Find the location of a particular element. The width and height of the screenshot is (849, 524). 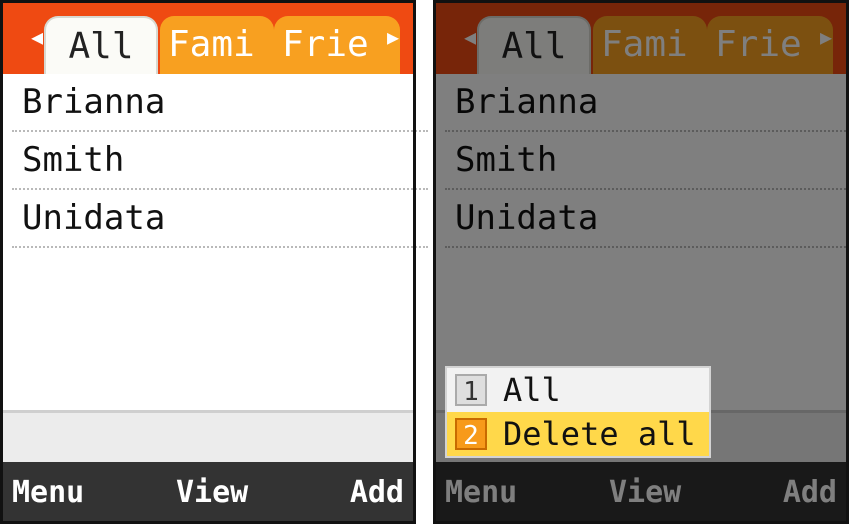

softkey-menu: Menu is located at coordinates (48, 493).